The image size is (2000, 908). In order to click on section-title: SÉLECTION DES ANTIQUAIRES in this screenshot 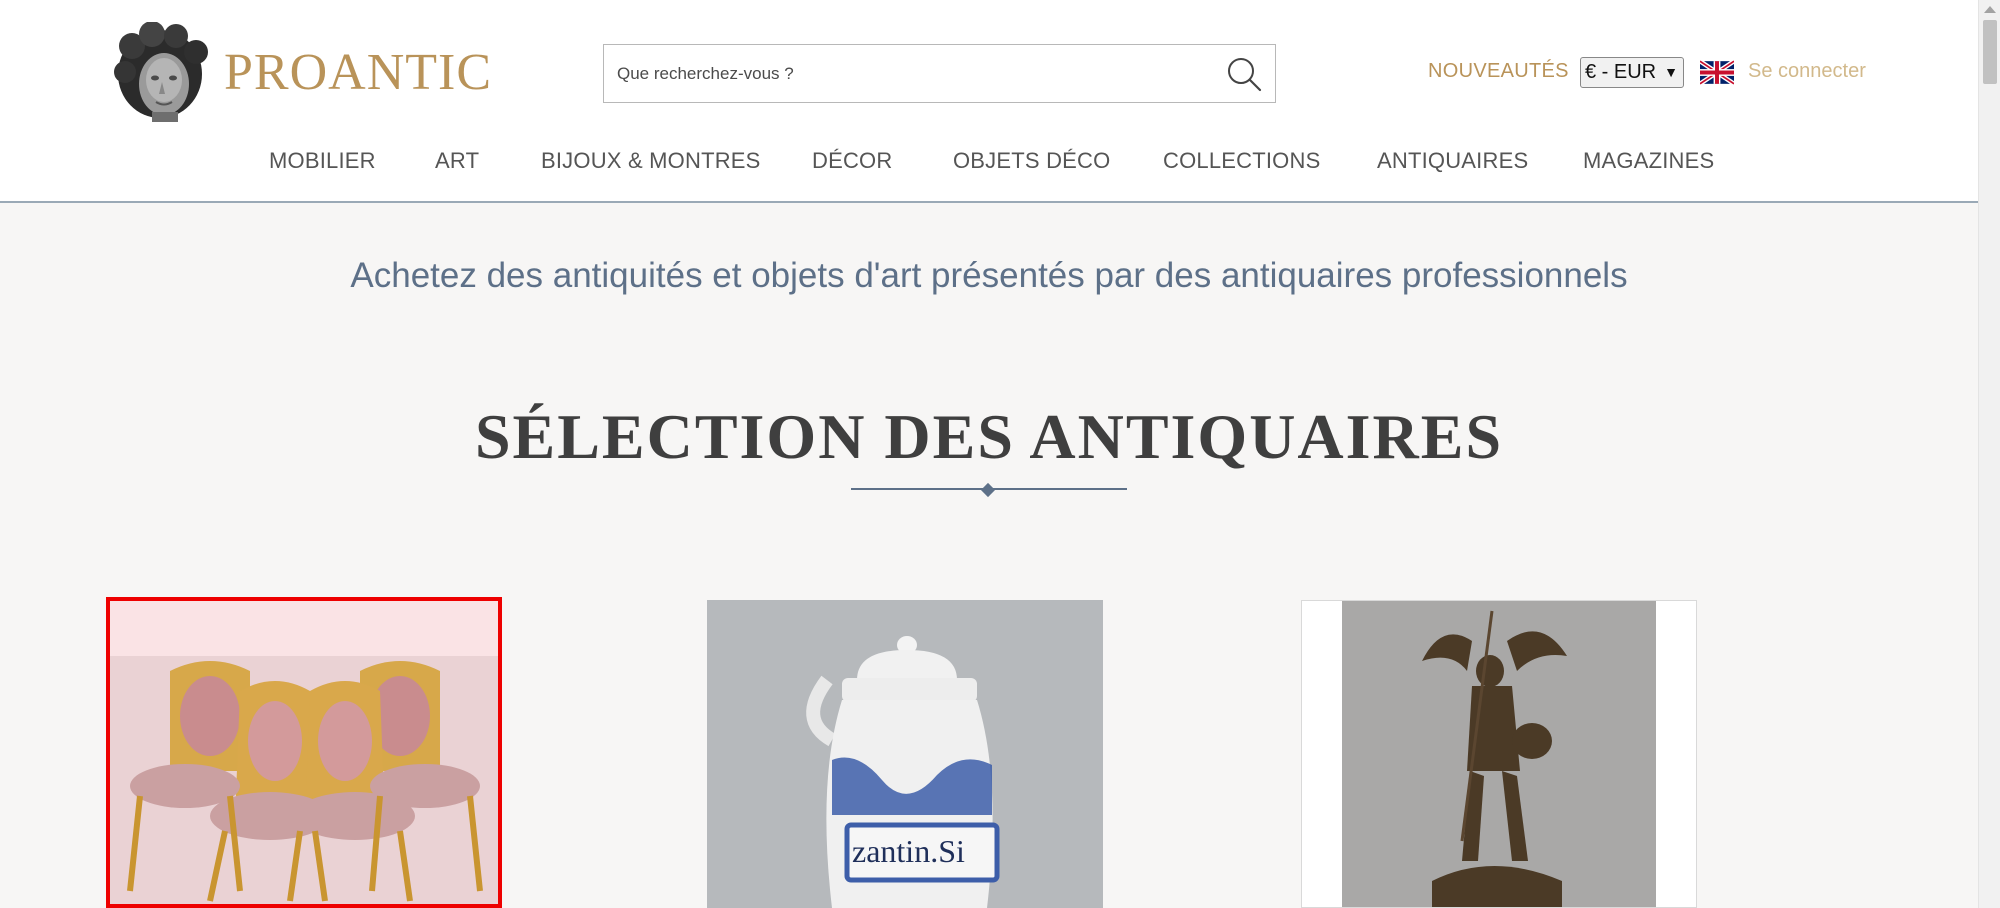, I will do `click(989, 436)`.